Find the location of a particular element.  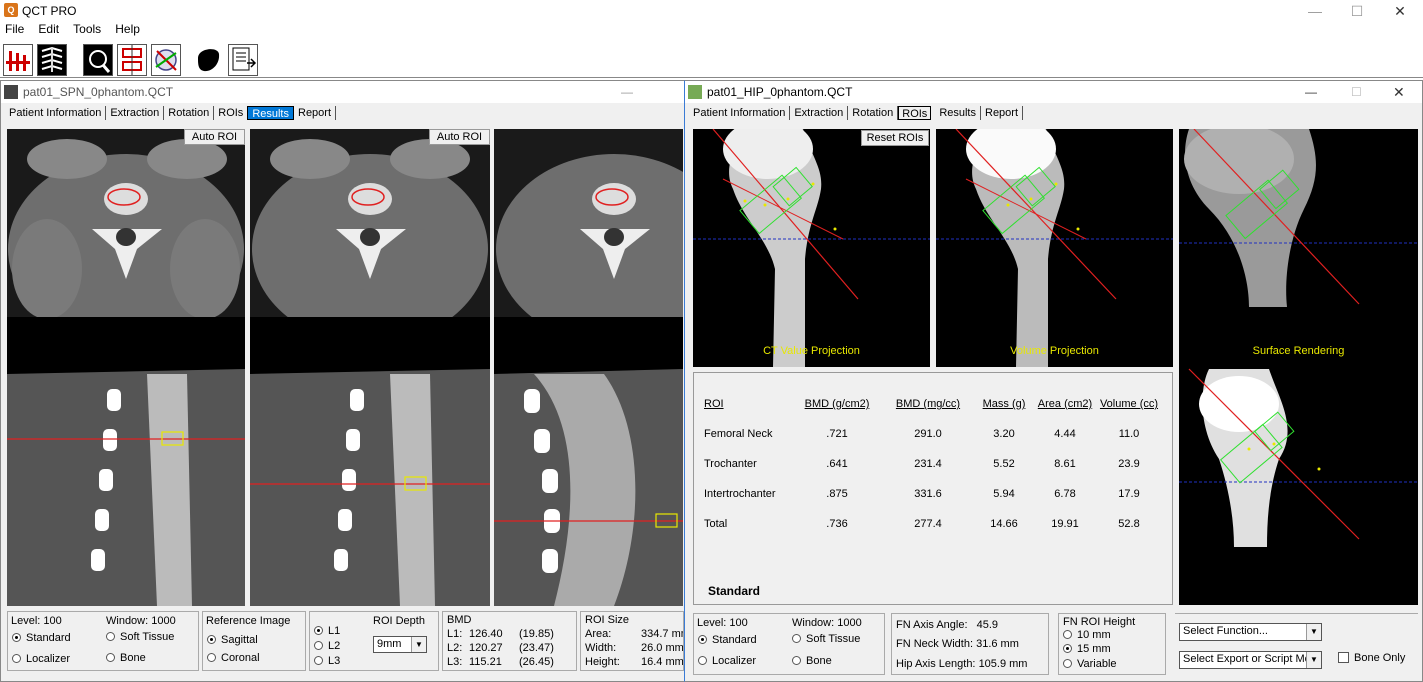

table-row: Femoral Neck .721 291.0 3.20 4.44 11.0 is located at coordinates (922, 434).